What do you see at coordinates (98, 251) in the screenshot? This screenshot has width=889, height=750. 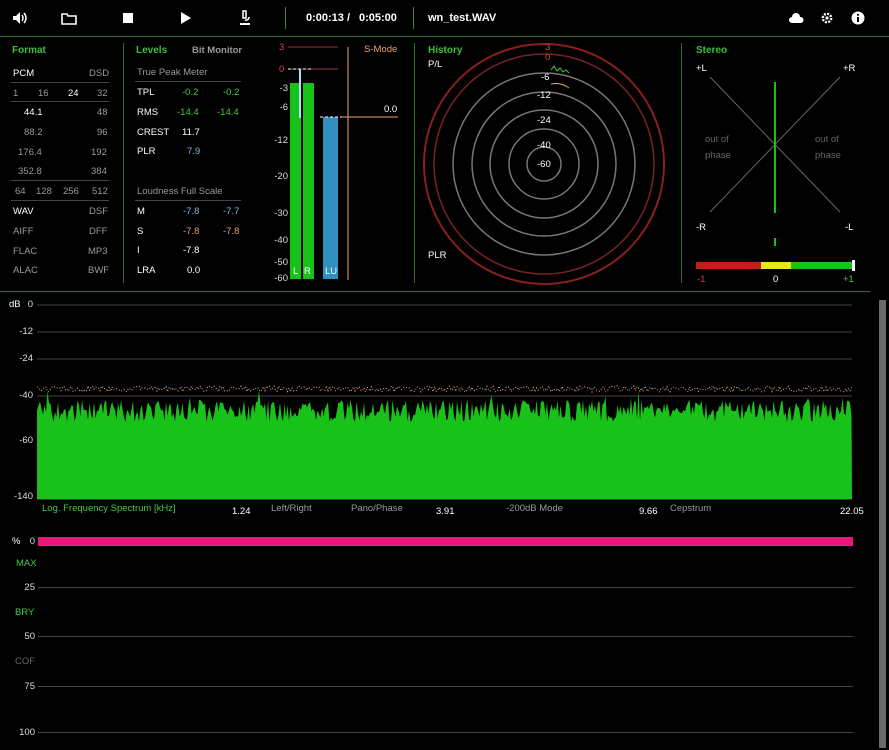 I see `file-mp3: MP3` at bounding box center [98, 251].